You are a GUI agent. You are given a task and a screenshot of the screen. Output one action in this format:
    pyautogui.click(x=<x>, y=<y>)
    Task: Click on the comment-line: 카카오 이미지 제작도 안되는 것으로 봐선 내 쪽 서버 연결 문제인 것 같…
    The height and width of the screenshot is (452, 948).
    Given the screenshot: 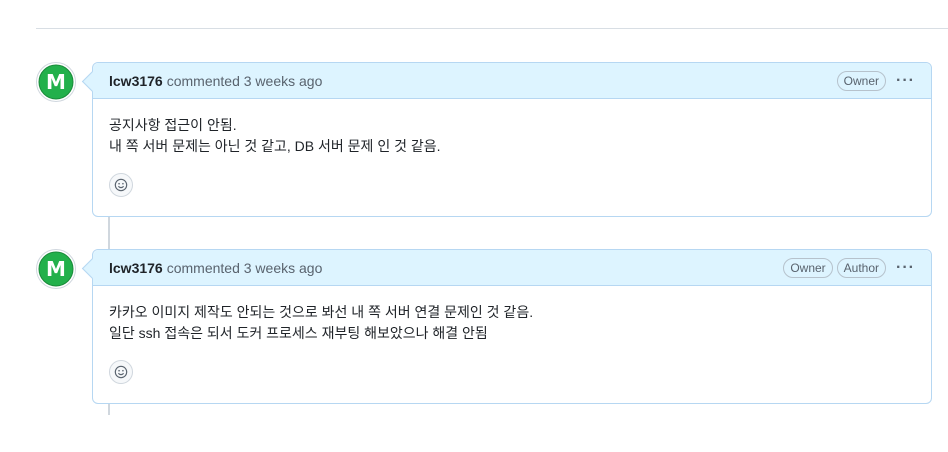 What is the action you would take?
    pyautogui.click(x=321, y=312)
    